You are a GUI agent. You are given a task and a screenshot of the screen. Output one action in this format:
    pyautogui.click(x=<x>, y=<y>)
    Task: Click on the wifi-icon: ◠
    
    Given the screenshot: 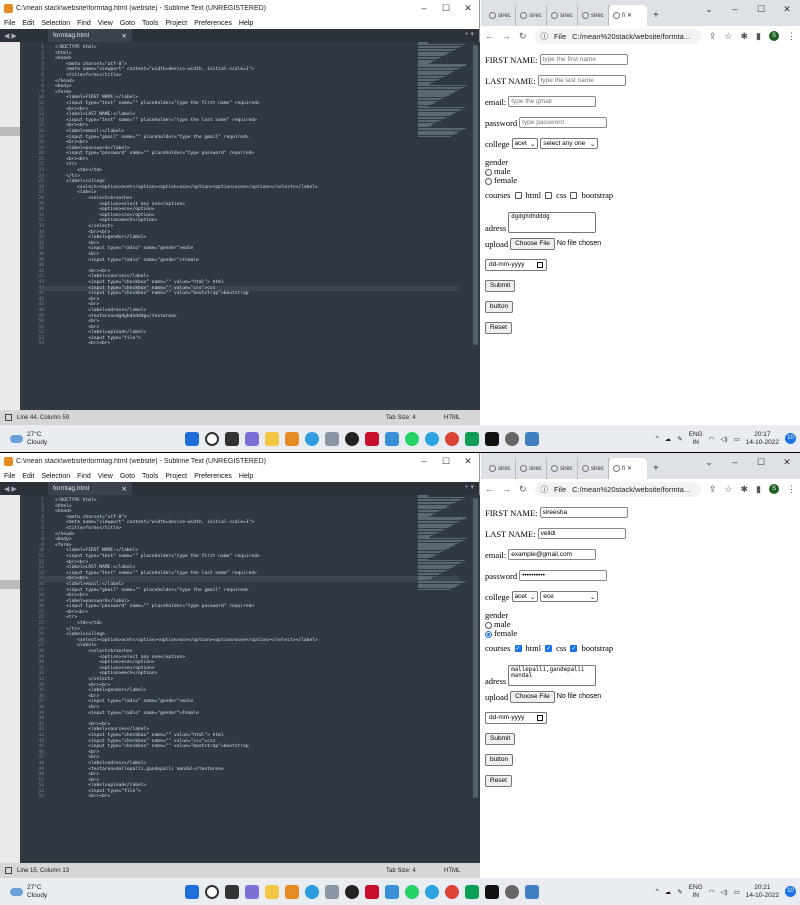 What is the action you would take?
    pyautogui.click(x=712, y=892)
    